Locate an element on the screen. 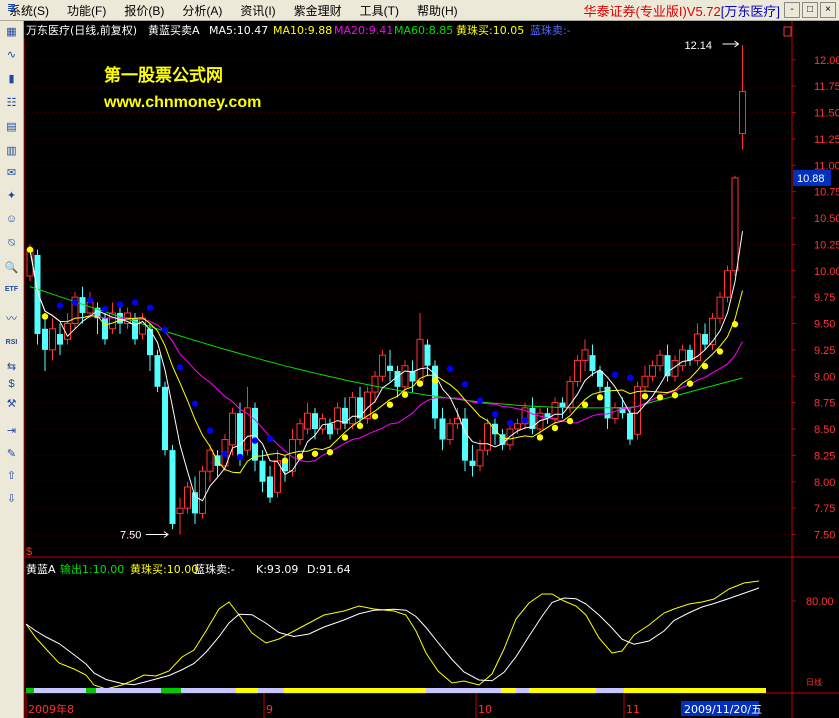 Image resolution: width=839 pixels, height=718 pixels. menu-help: 帮助(H) is located at coordinates (437, 10).